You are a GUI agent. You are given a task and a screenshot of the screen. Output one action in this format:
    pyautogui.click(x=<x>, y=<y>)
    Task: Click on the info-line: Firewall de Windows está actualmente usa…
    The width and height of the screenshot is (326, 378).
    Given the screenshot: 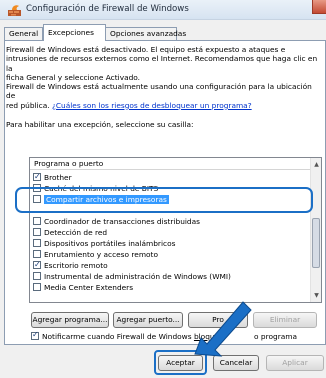 What is the action you would take?
    pyautogui.click(x=159, y=91)
    